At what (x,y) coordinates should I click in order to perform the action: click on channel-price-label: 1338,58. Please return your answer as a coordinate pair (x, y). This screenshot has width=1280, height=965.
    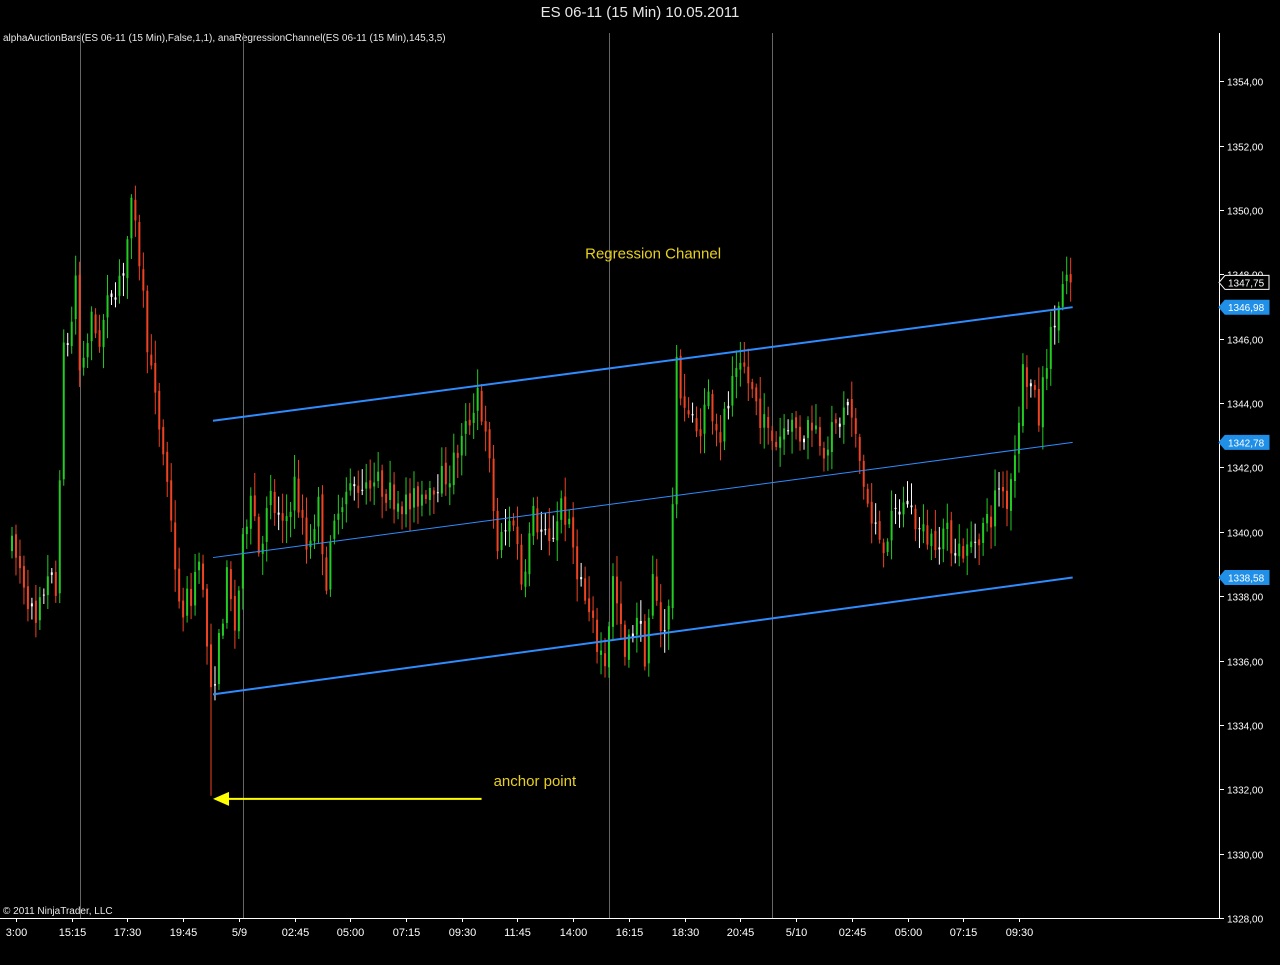
    Looking at the image, I should click on (1246, 579).